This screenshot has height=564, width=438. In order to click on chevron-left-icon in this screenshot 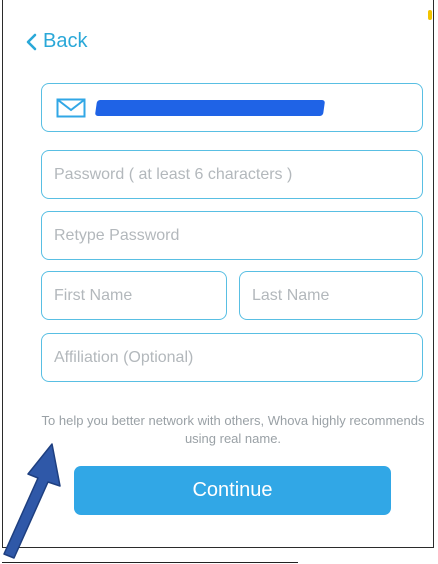, I will do `click(31, 41)`.